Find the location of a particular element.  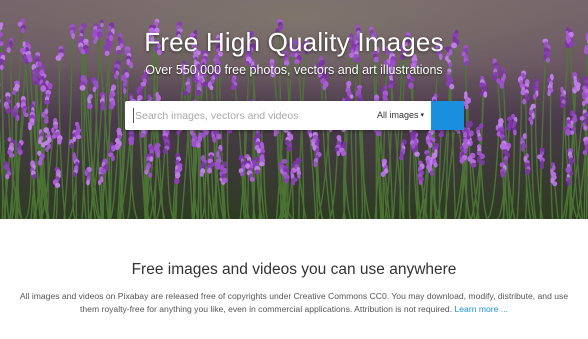

search-bar: All images▾ is located at coordinates (294, 115).